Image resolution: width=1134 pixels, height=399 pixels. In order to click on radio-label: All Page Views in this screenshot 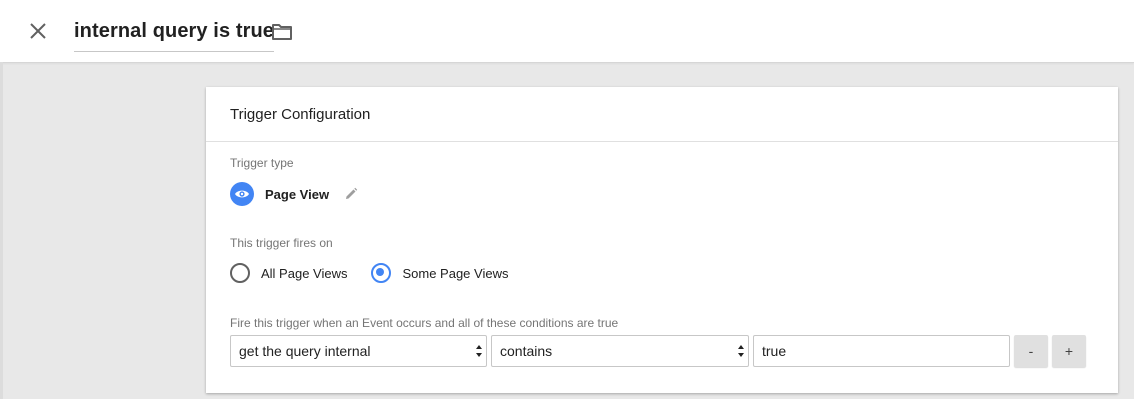, I will do `click(304, 273)`.